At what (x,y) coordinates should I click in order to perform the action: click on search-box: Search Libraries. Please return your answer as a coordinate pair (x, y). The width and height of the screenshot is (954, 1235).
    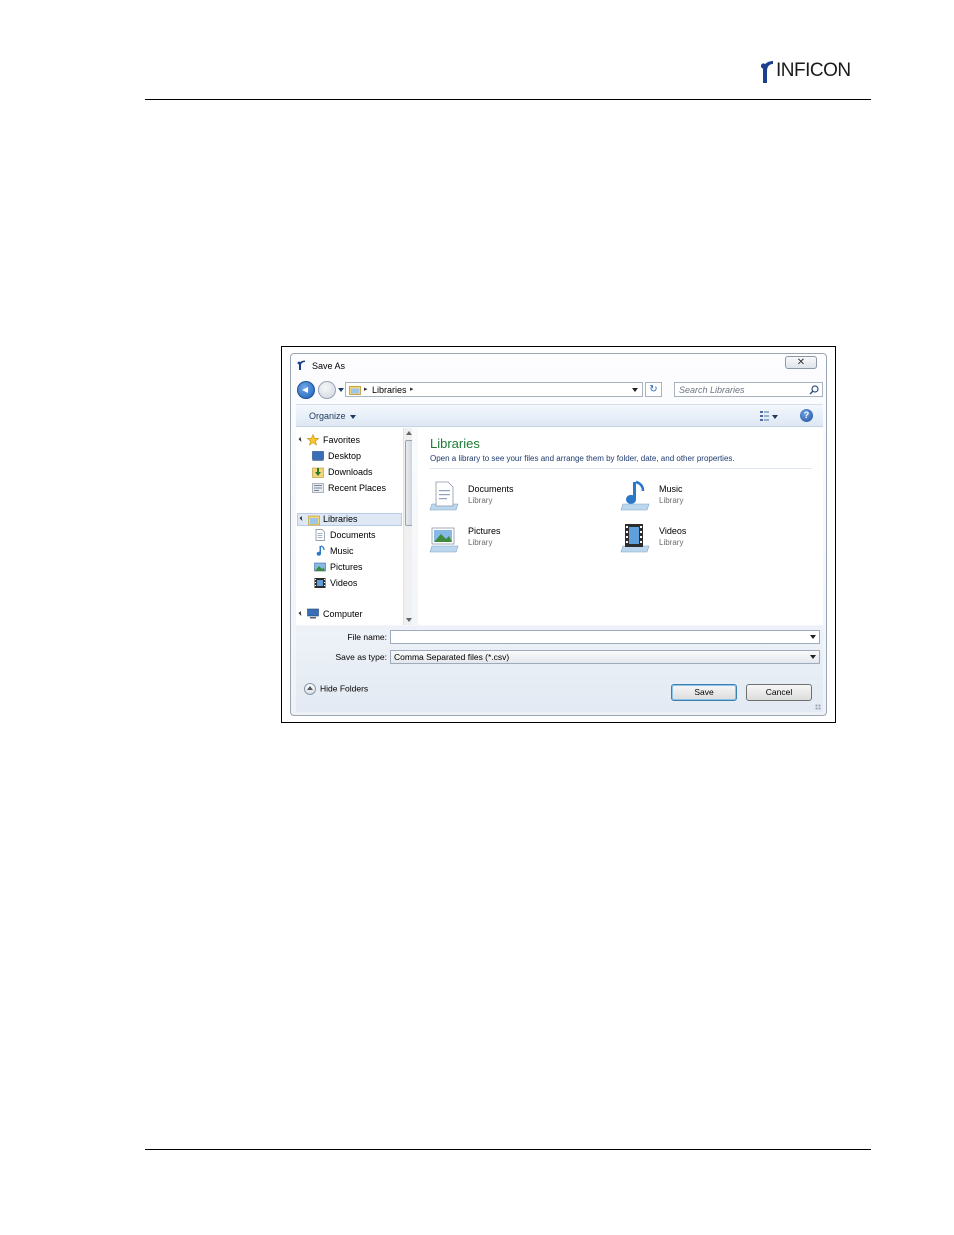
    Looking at the image, I should click on (748, 389).